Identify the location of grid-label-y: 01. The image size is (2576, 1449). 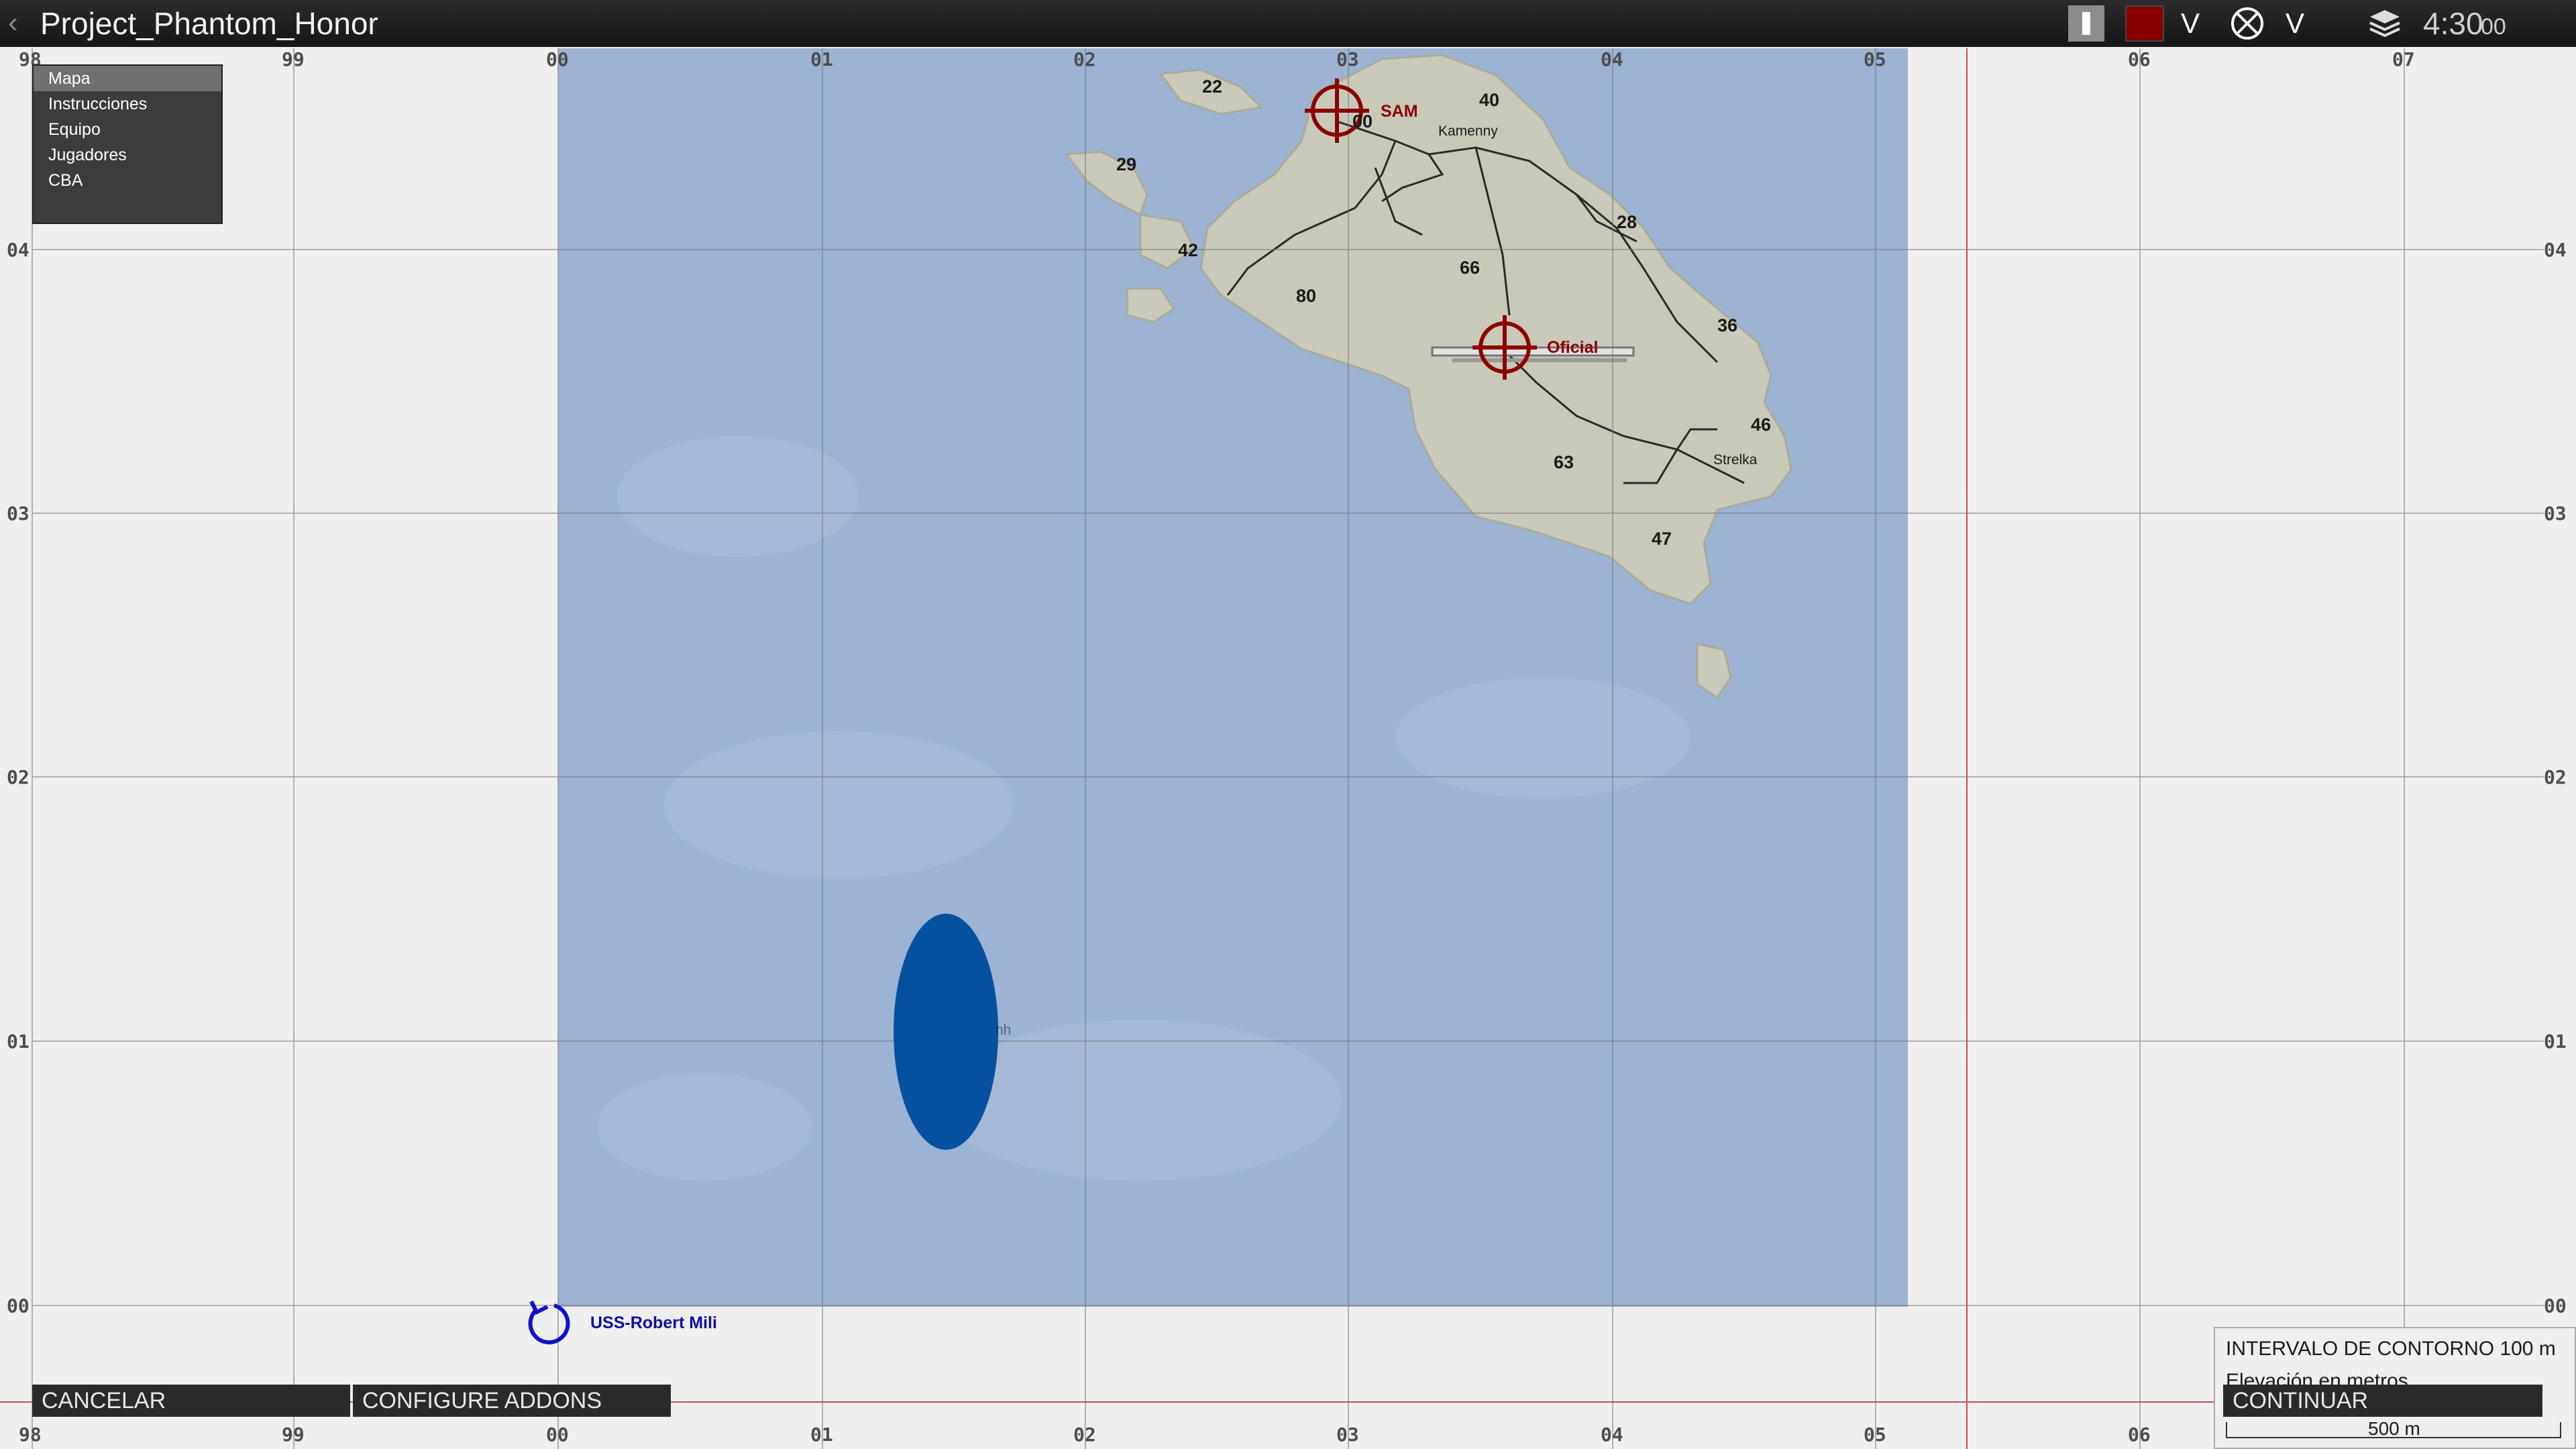
(18, 1041).